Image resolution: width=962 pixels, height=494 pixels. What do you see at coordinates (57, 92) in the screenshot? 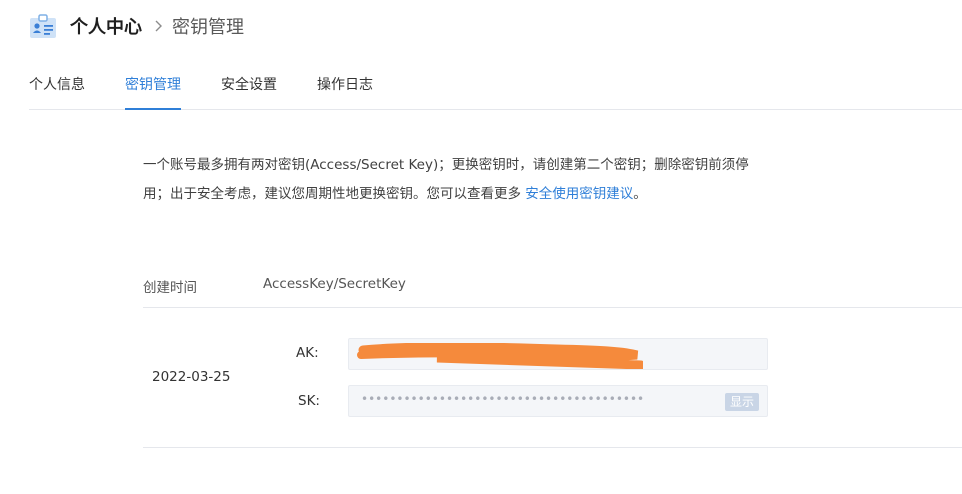
I see `tab-personal-info: 个人信息` at bounding box center [57, 92].